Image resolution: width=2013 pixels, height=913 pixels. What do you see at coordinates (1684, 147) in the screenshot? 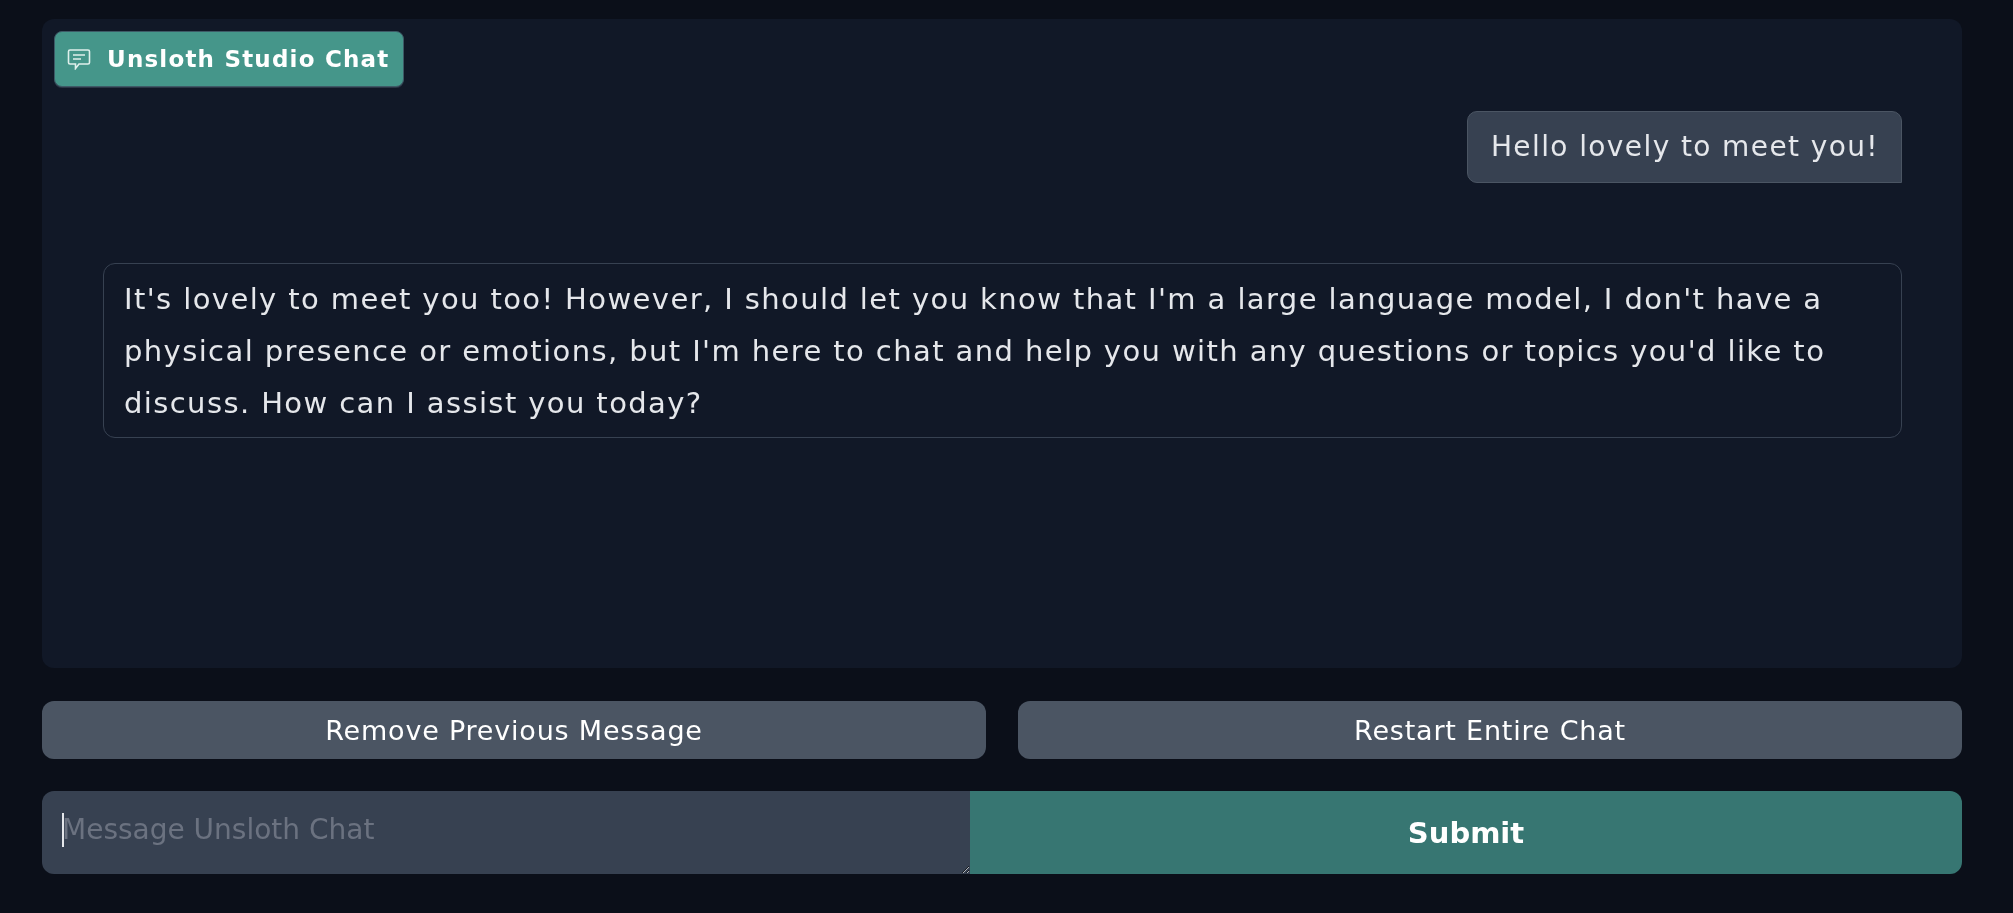
I see `user-message: Hello lovely to meet you!` at bounding box center [1684, 147].